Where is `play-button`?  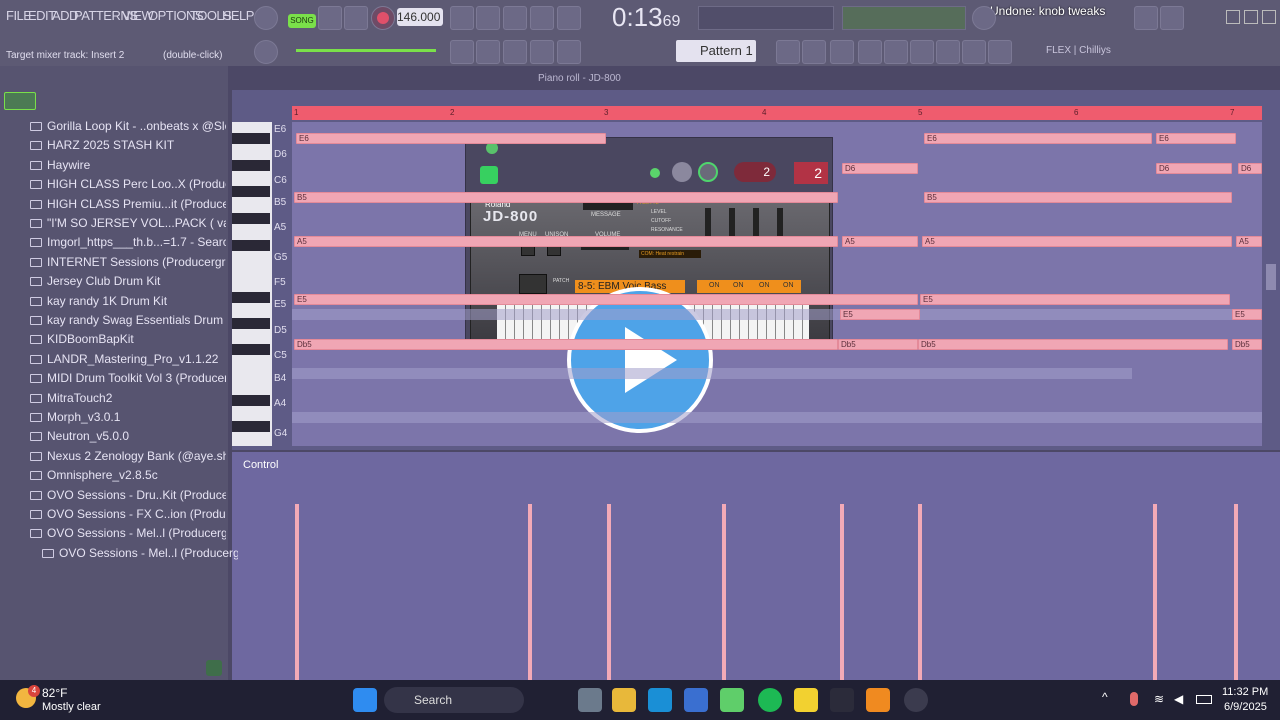
play-button is located at coordinates (330, 18).